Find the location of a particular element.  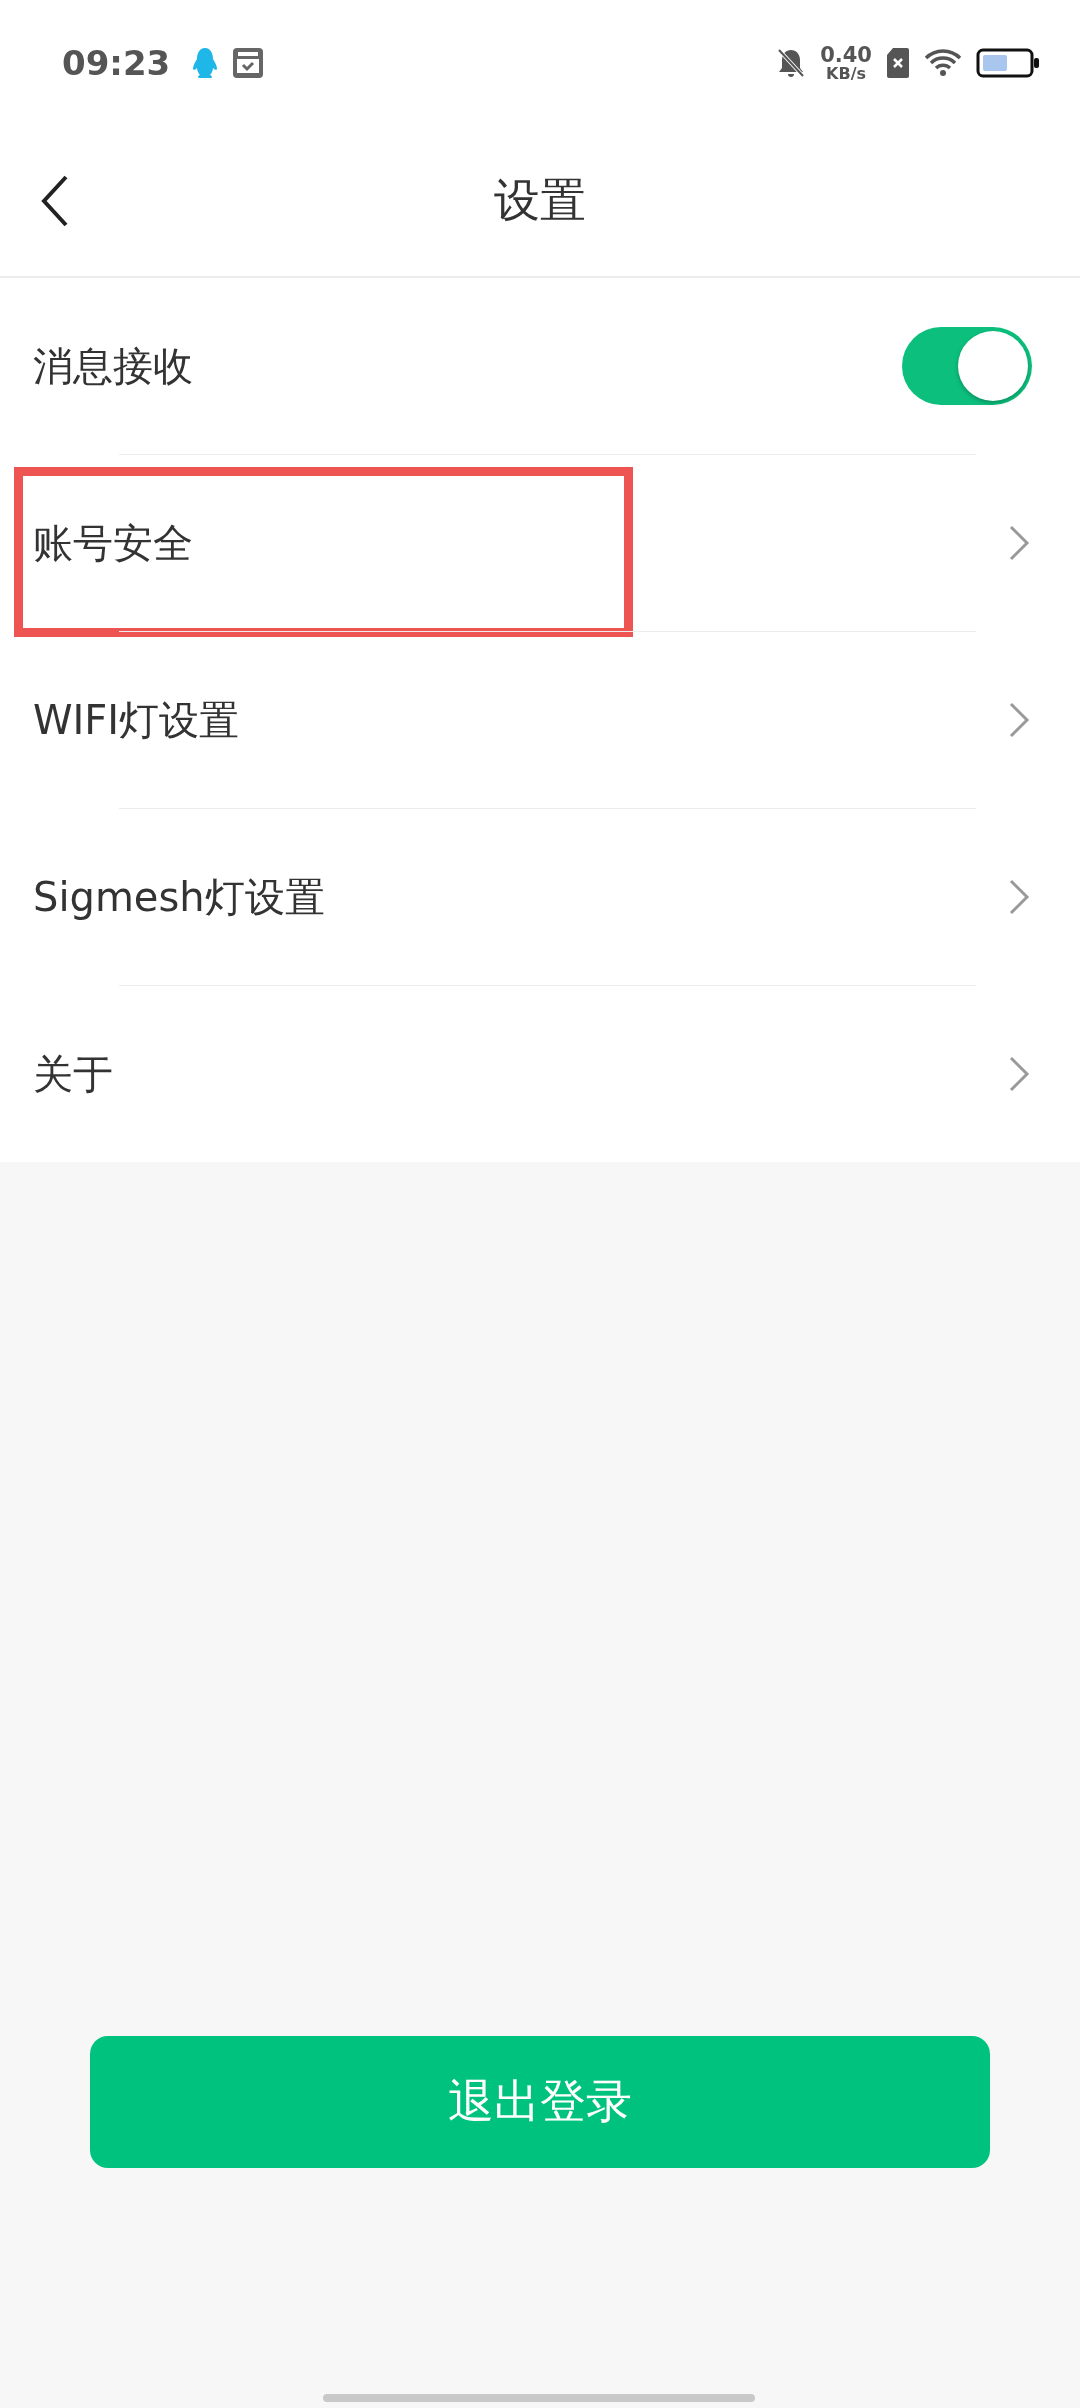

battery-icon is located at coordinates (1008, 63).